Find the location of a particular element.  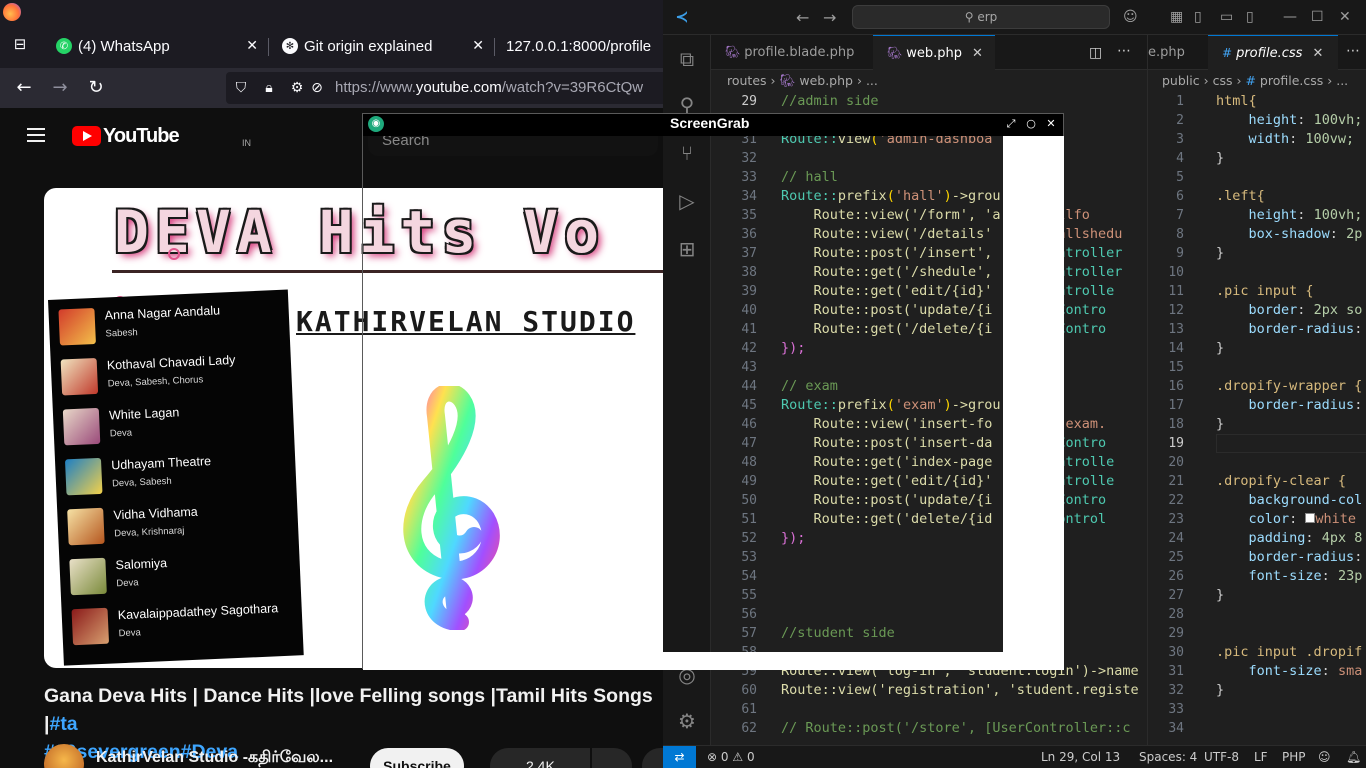

line-ending: LF is located at coordinates (1261, 757).